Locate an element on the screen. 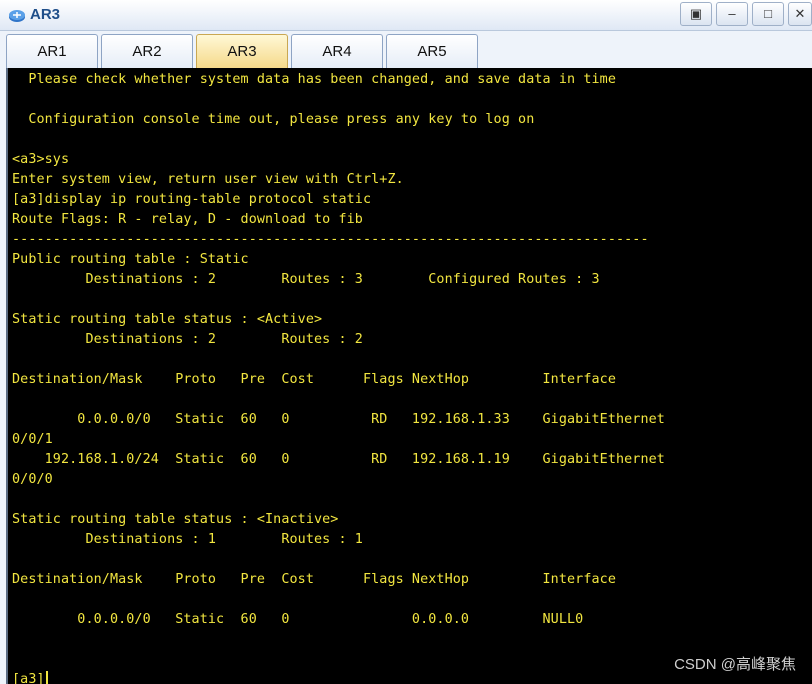 This screenshot has width=812, height=684. console-line: 0/0/0 is located at coordinates (338, 480).